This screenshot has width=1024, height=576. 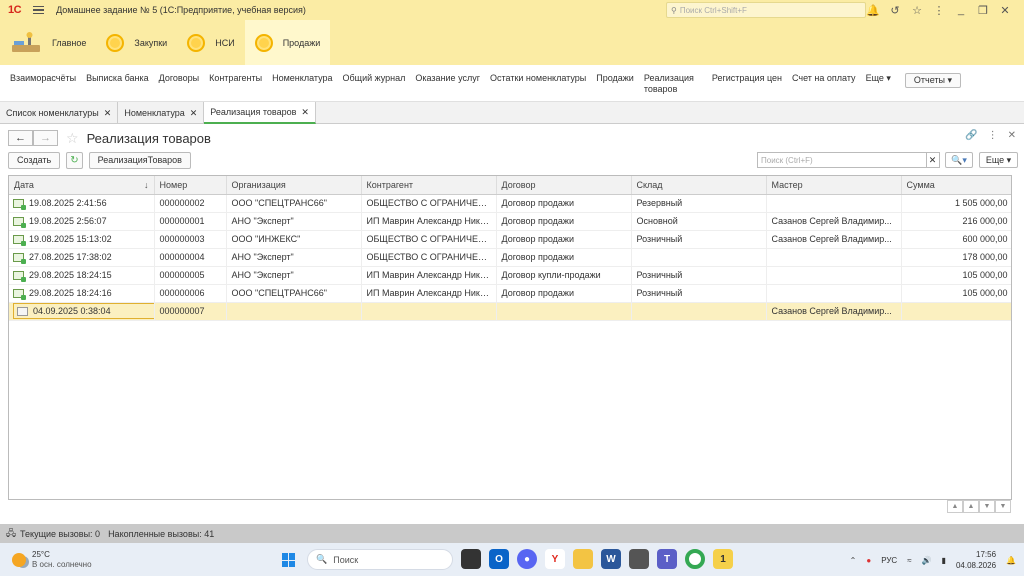 I want to click on link-icon: 🔗, so click(x=971, y=135).